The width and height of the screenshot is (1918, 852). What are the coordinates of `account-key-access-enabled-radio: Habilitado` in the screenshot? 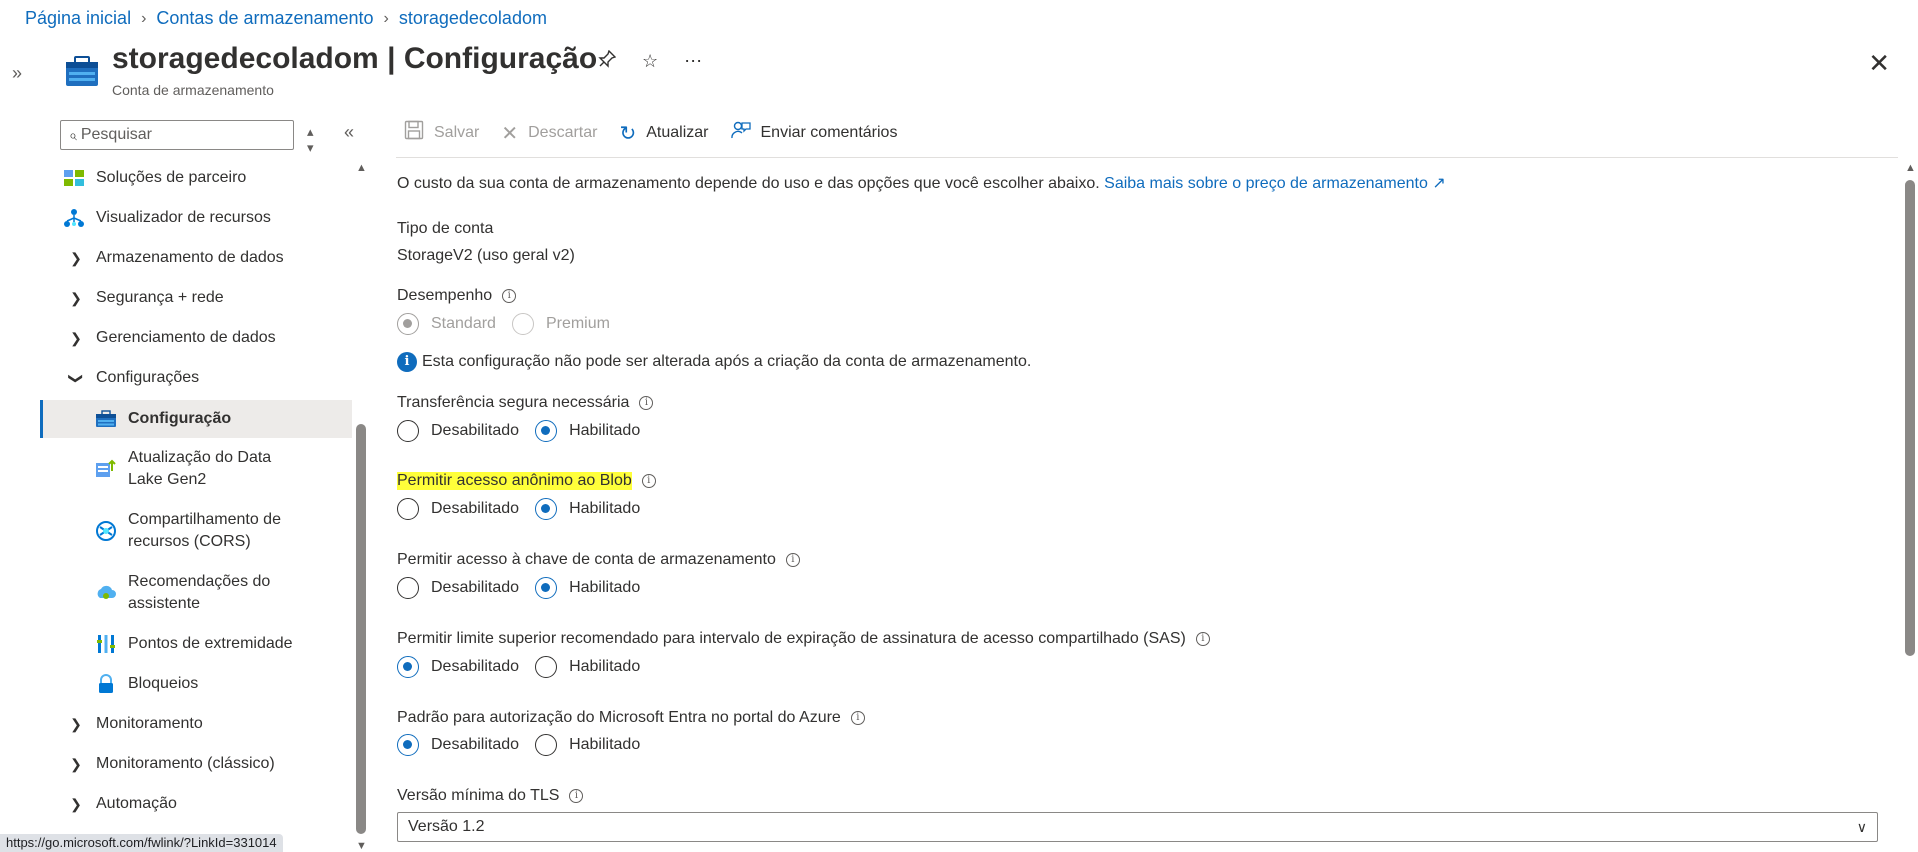 It's located at (587, 588).